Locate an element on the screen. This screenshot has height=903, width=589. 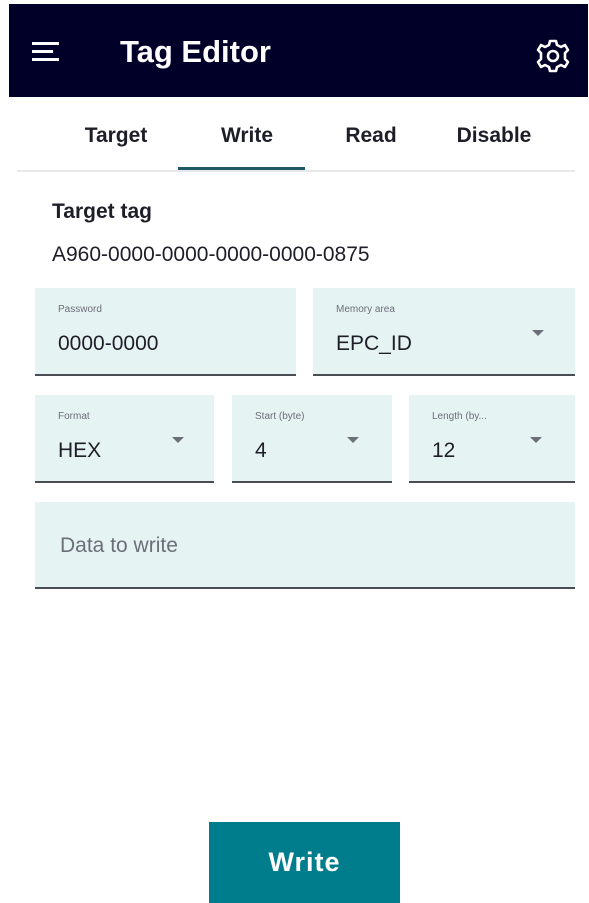
memory-area-select: Memory area EPC_ID is located at coordinates (444, 332).